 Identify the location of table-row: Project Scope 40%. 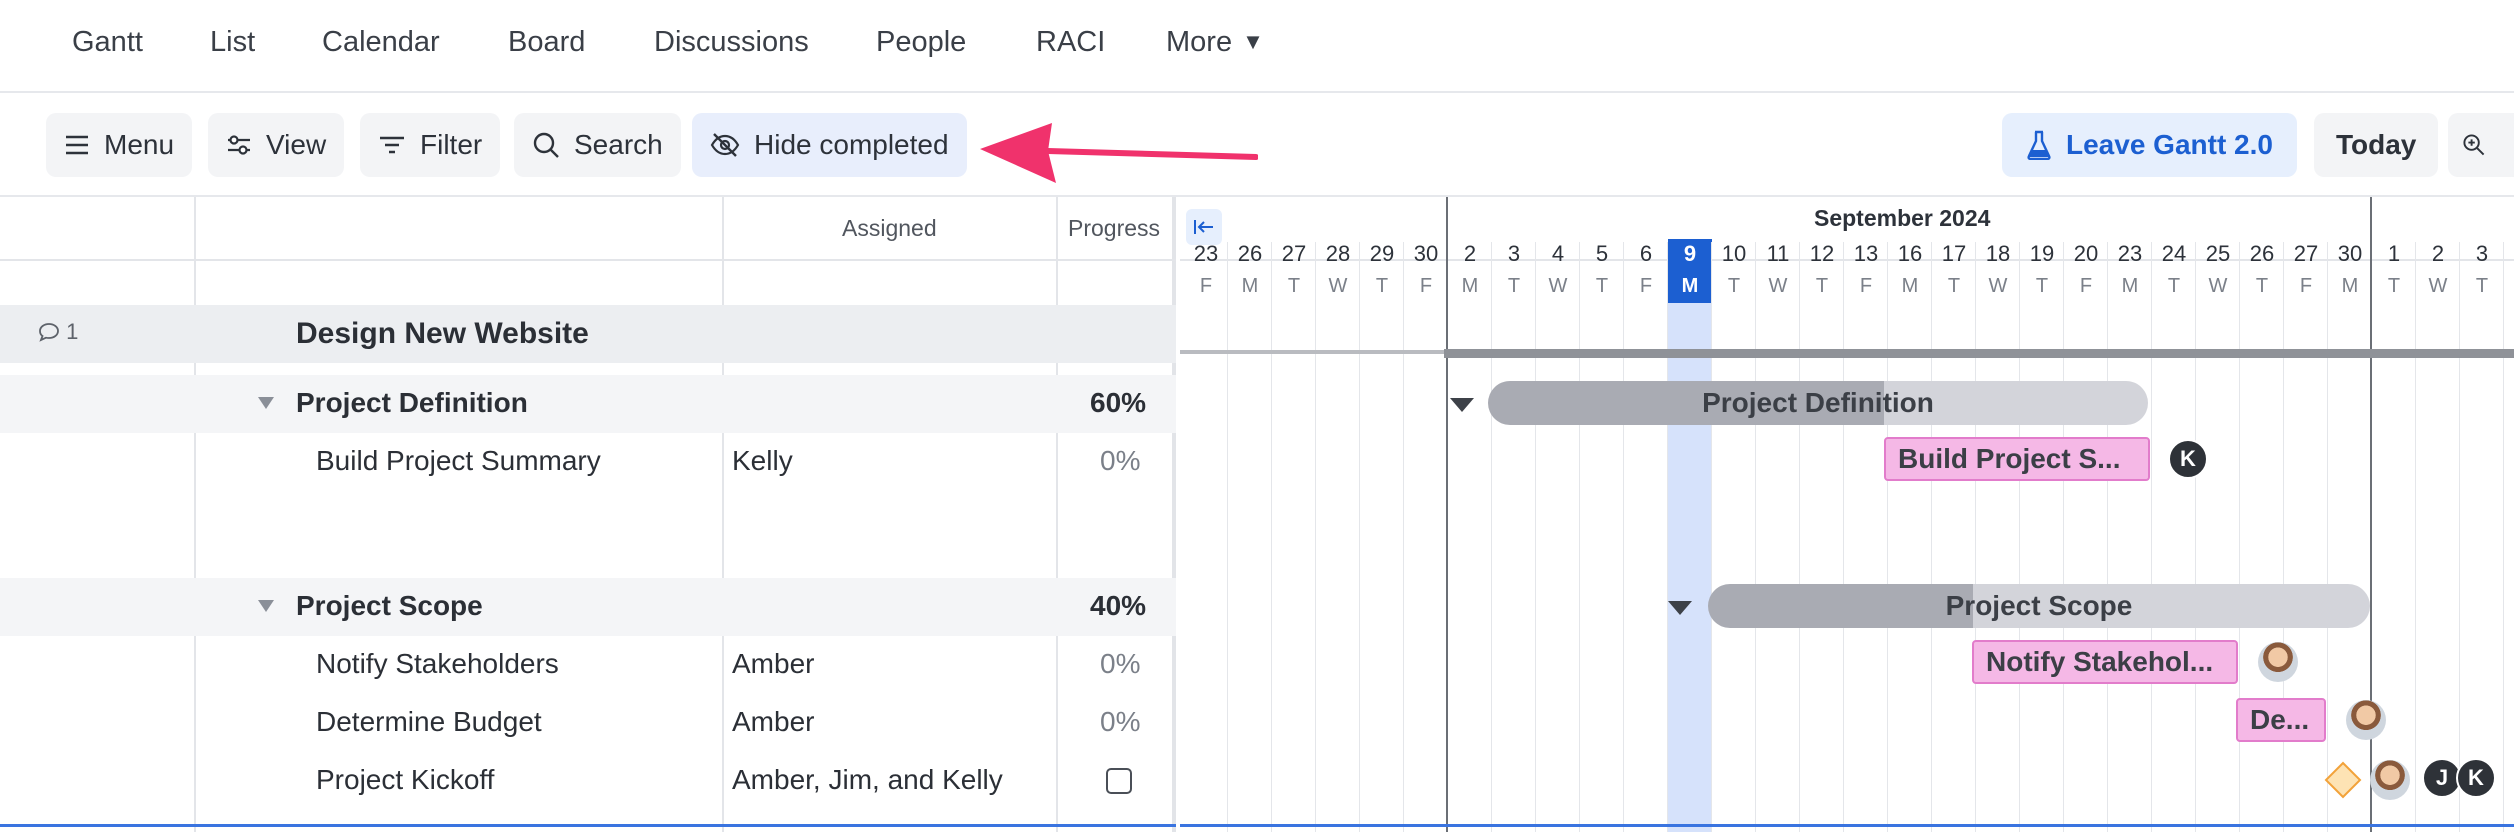
(588, 607).